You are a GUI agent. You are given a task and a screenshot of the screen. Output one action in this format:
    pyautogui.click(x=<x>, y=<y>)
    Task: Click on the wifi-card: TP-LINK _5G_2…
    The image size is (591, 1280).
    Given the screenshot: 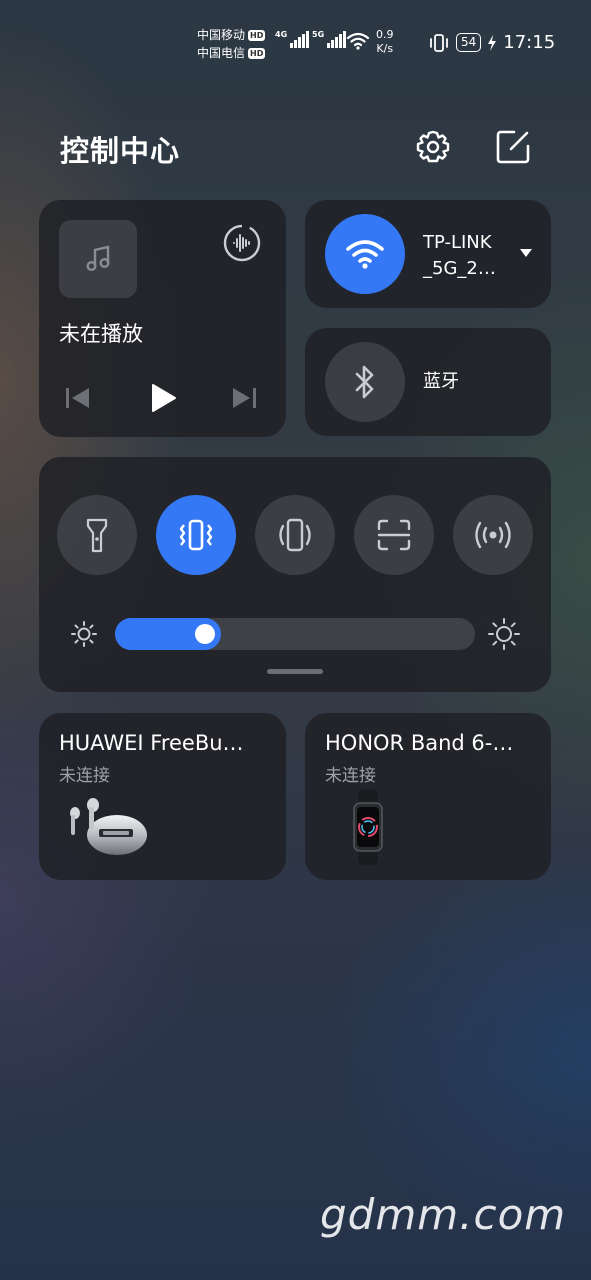 What is the action you would take?
    pyautogui.click(x=428, y=254)
    